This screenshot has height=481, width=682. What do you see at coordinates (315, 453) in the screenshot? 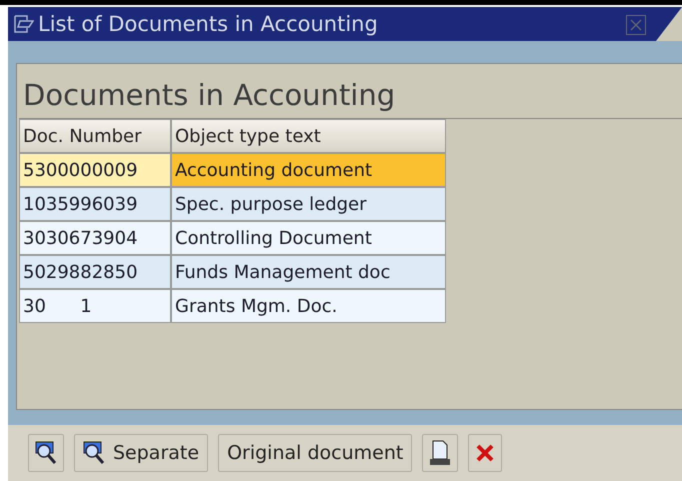
I see `original-document-button: Original document` at bounding box center [315, 453].